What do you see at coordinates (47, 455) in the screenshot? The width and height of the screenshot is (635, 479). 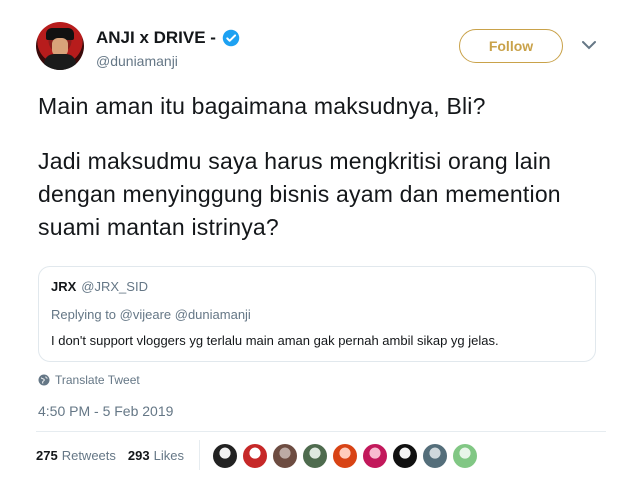 I see `retweets-count: 275` at bounding box center [47, 455].